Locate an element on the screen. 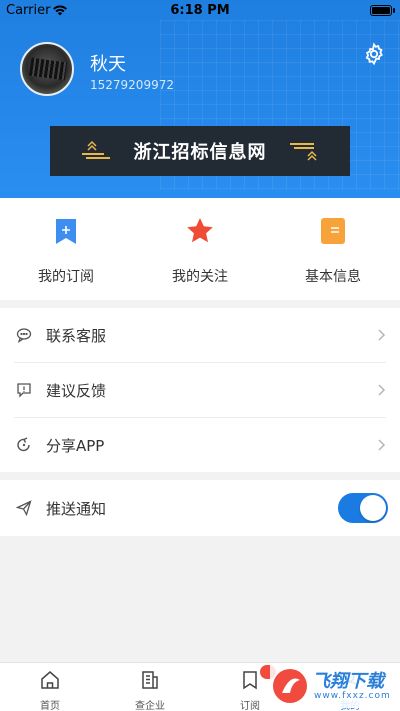 This screenshot has height=711, width=400. menu-item-label: 分享APP is located at coordinates (75, 446).